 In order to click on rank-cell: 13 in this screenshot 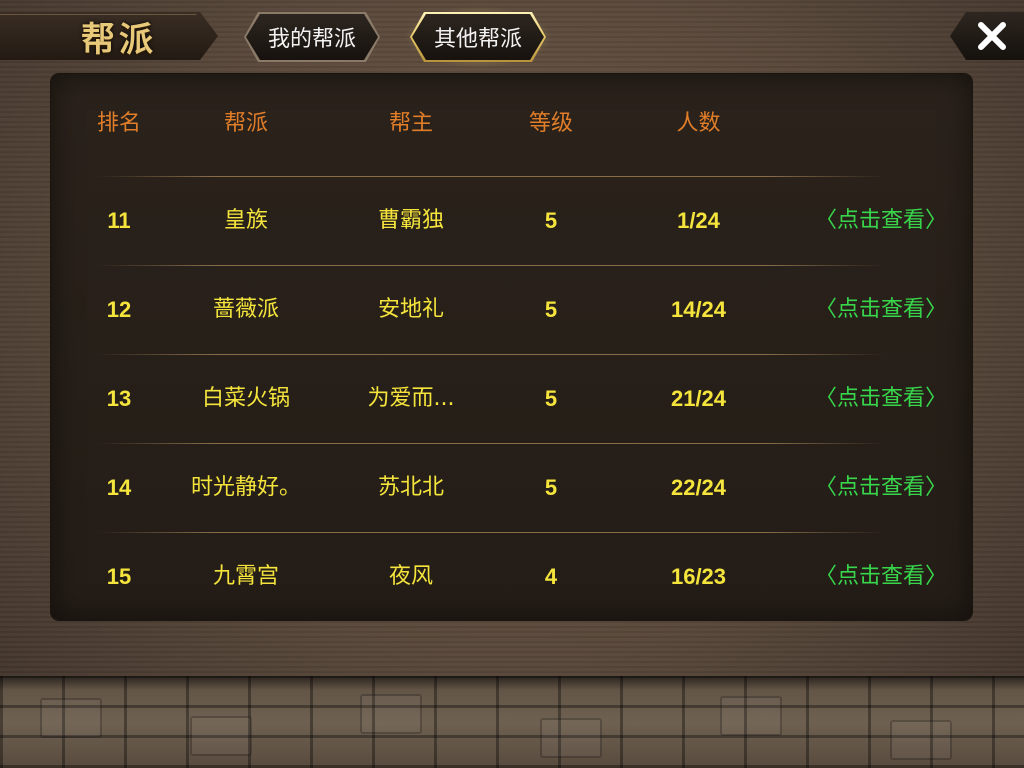, I will do `click(119, 398)`.